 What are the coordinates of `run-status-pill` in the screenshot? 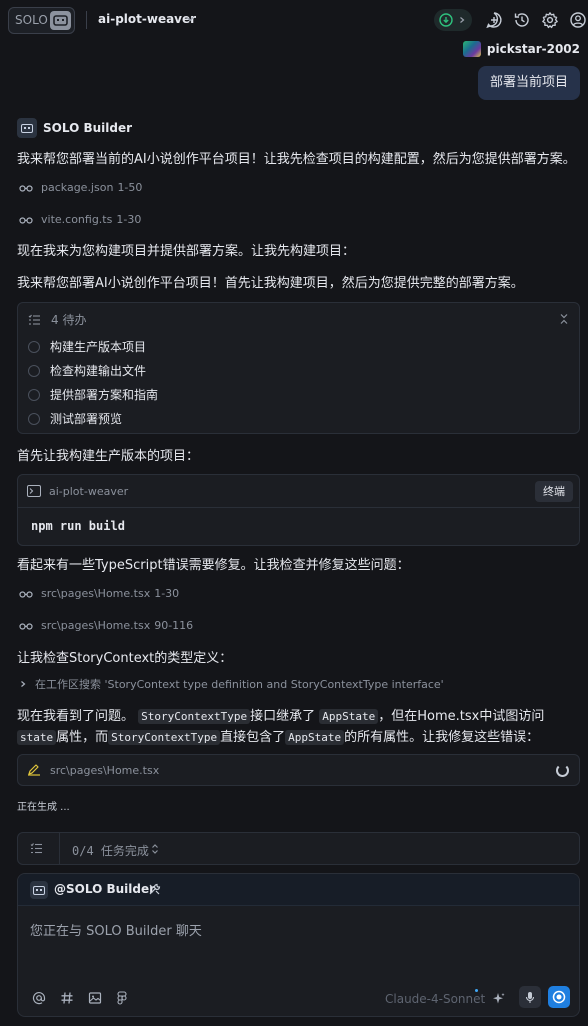 It's located at (453, 20).